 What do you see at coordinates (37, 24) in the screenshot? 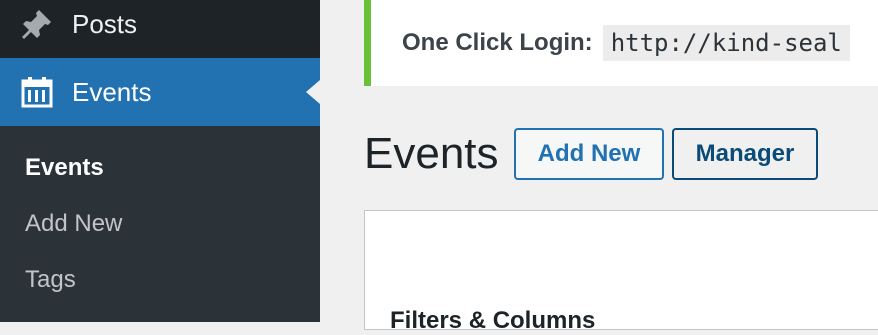
I see `pushpin-icon` at bounding box center [37, 24].